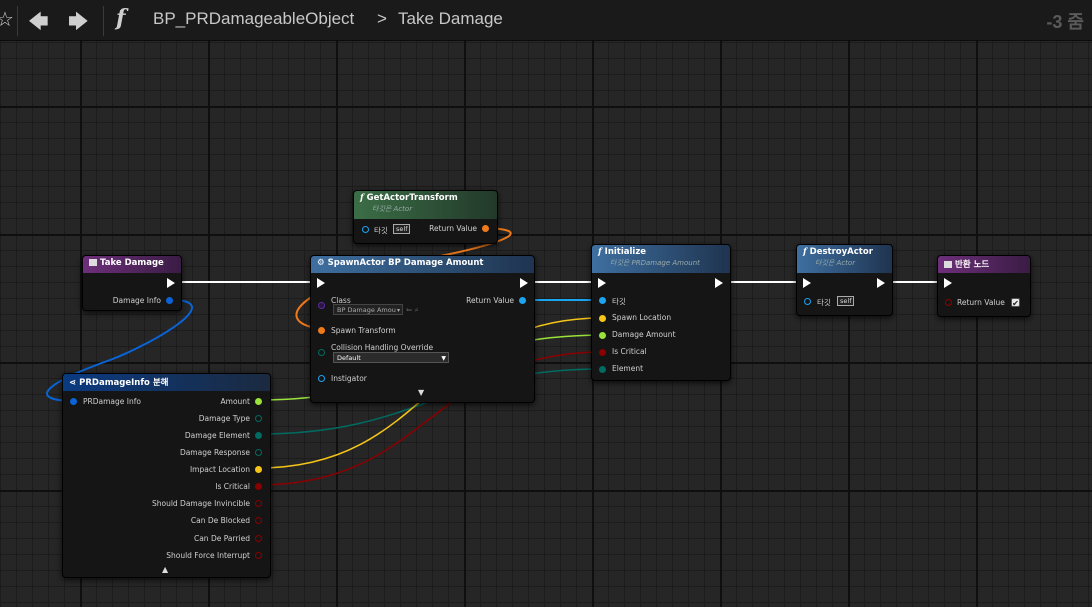 The height and width of the screenshot is (607, 1092). I want to click on pin-label: Amount, so click(235, 401).